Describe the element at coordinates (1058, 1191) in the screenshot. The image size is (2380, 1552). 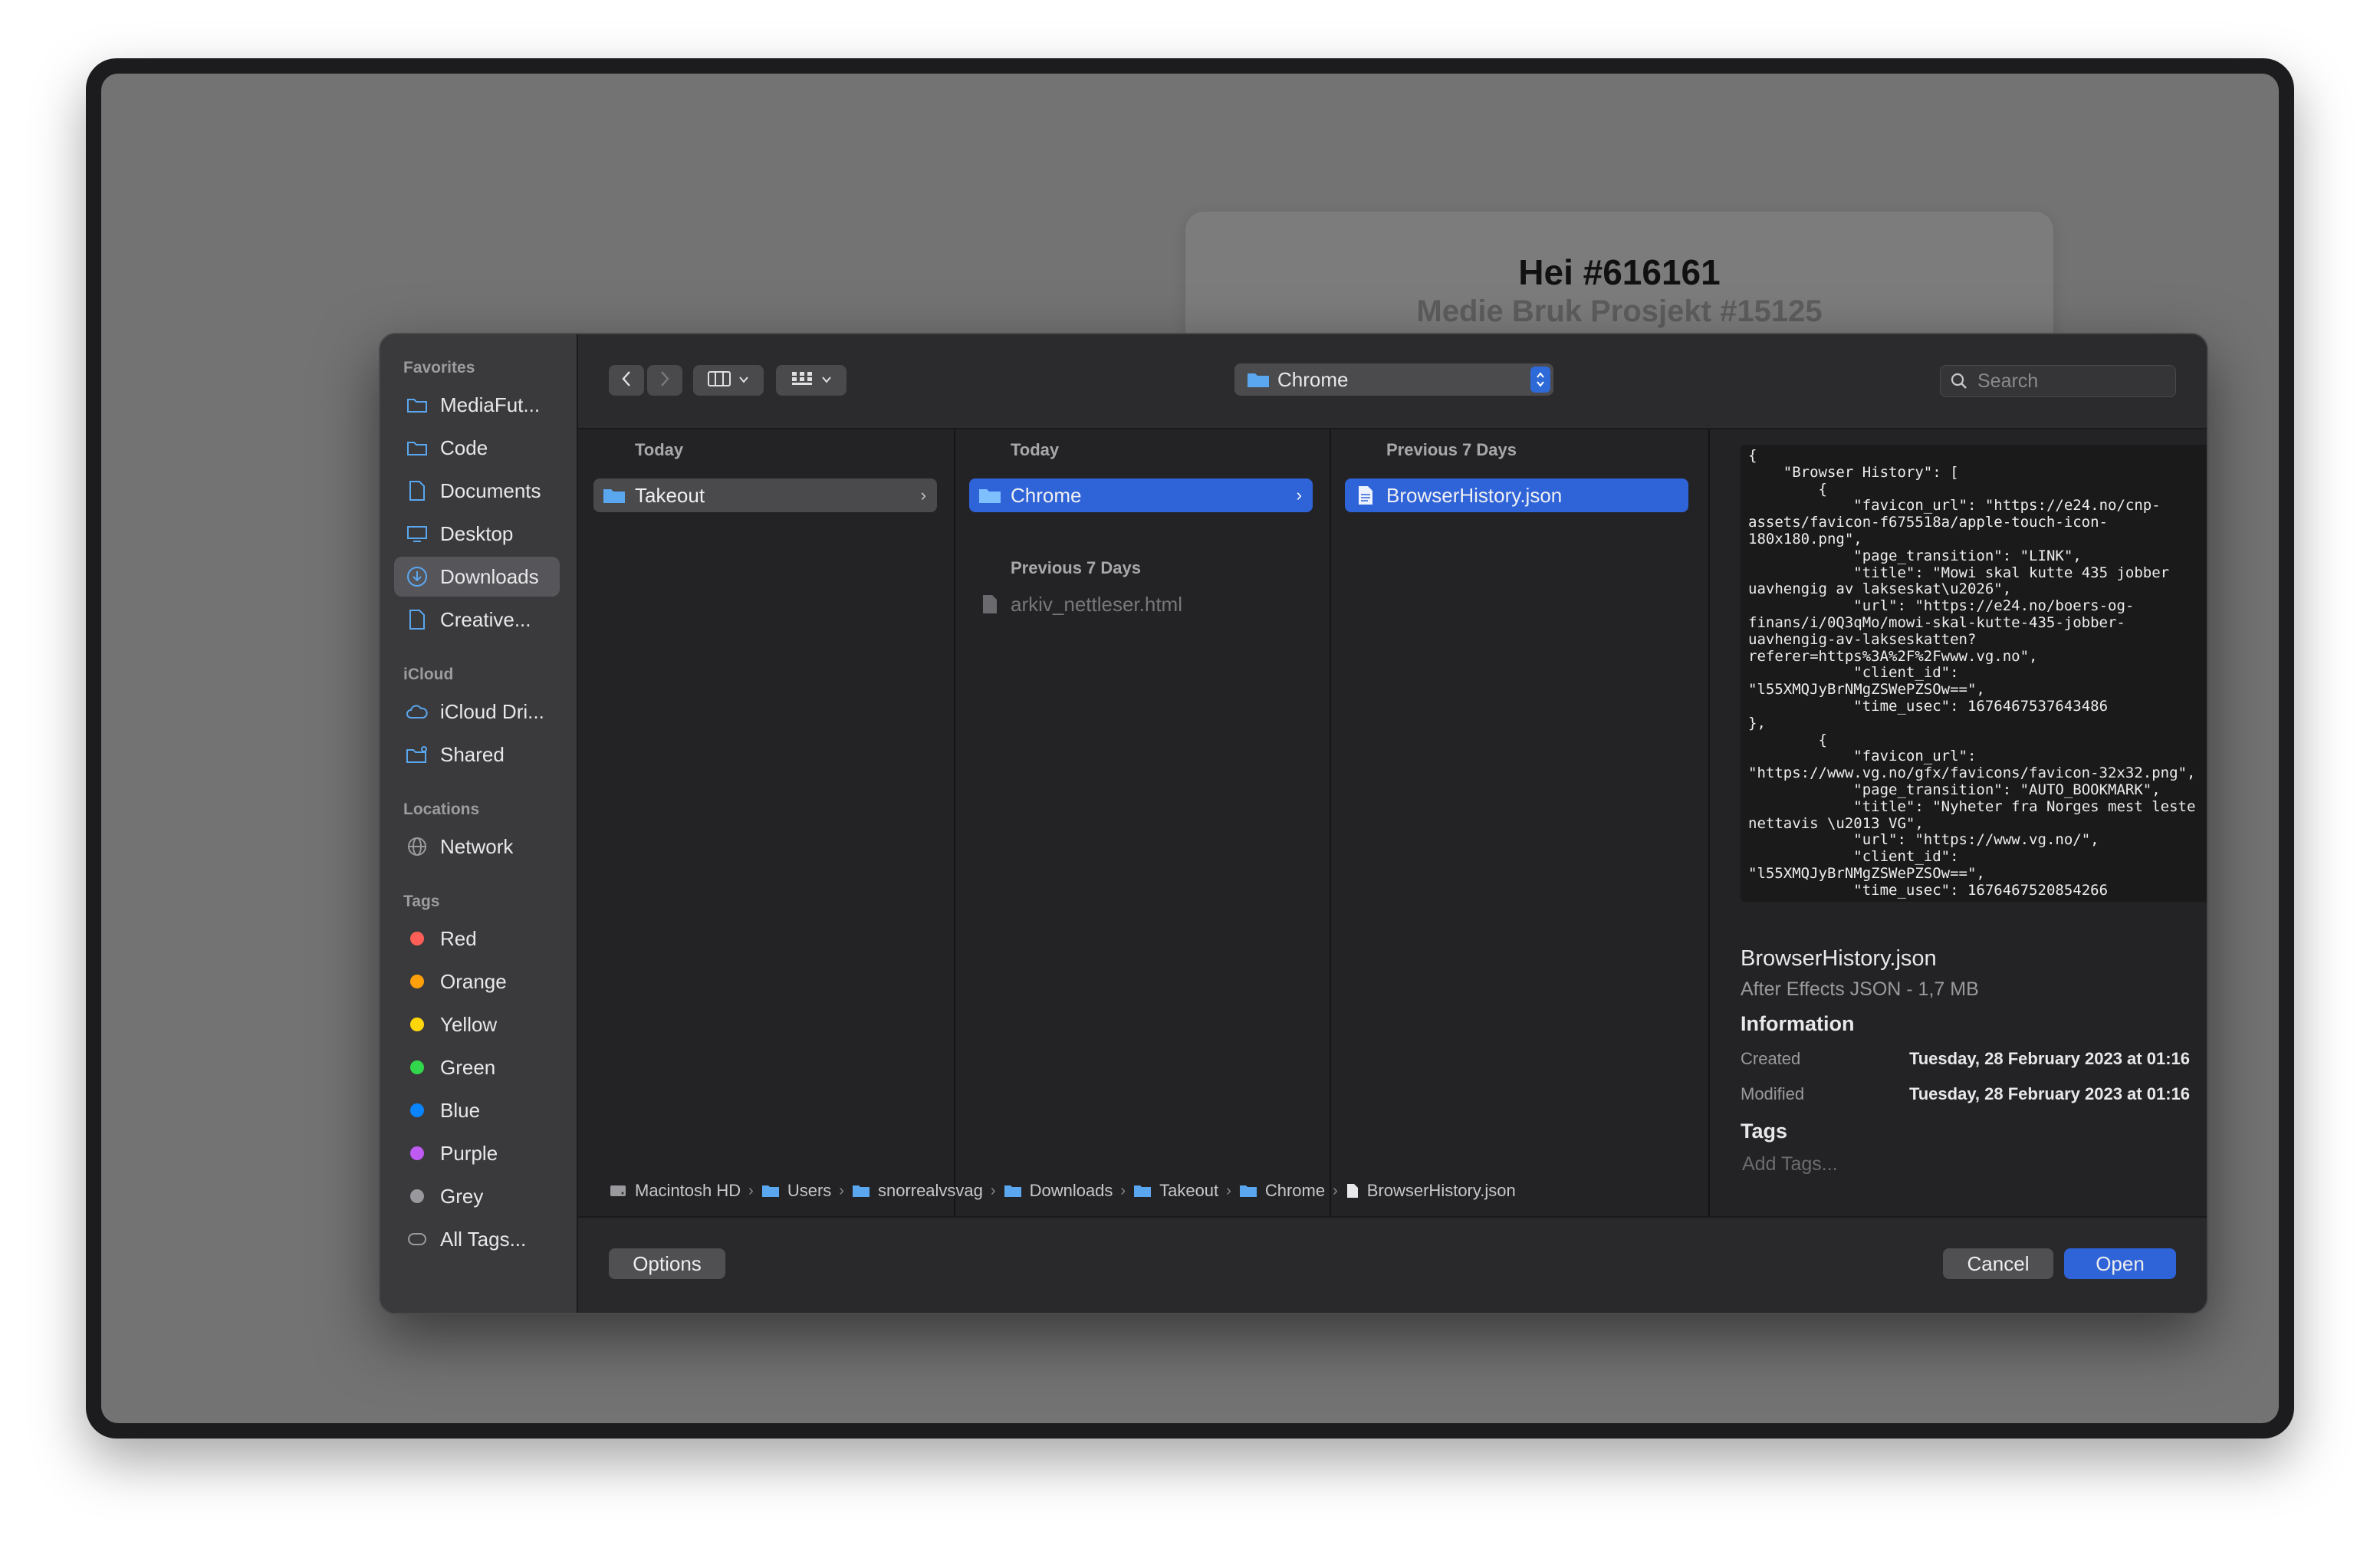
I see `breadcrumb-item: Downloads` at that location.